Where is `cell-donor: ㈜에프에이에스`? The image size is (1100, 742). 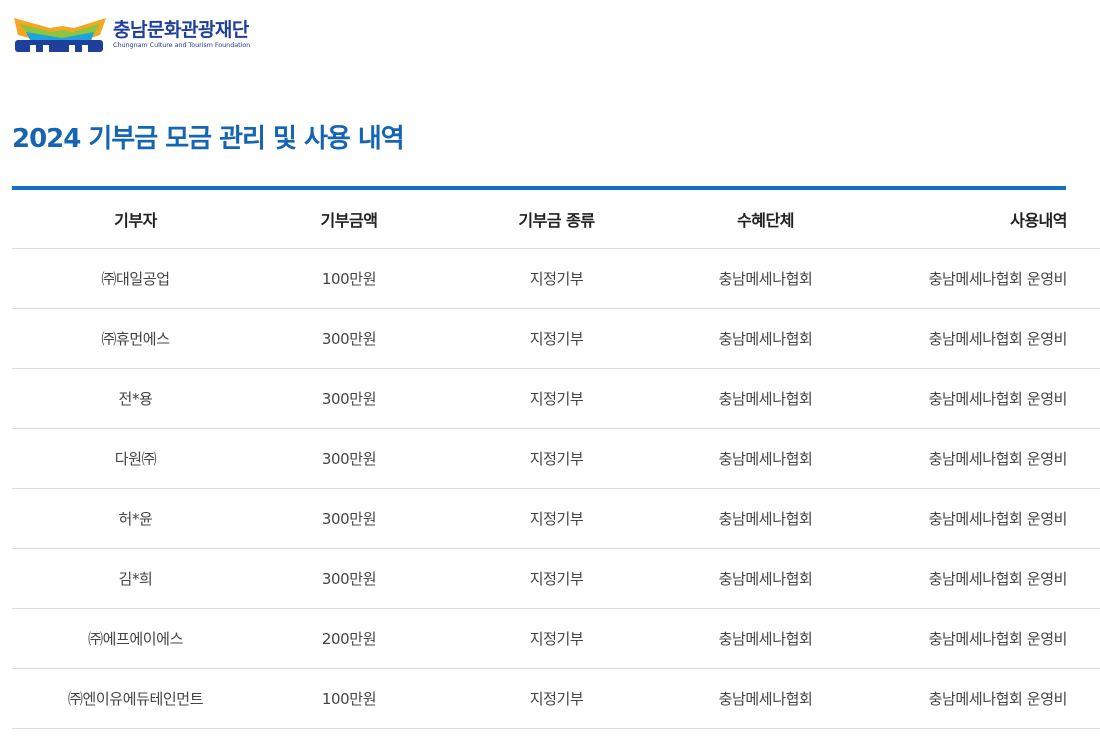 cell-donor: ㈜에프에이에스 is located at coordinates (135, 638).